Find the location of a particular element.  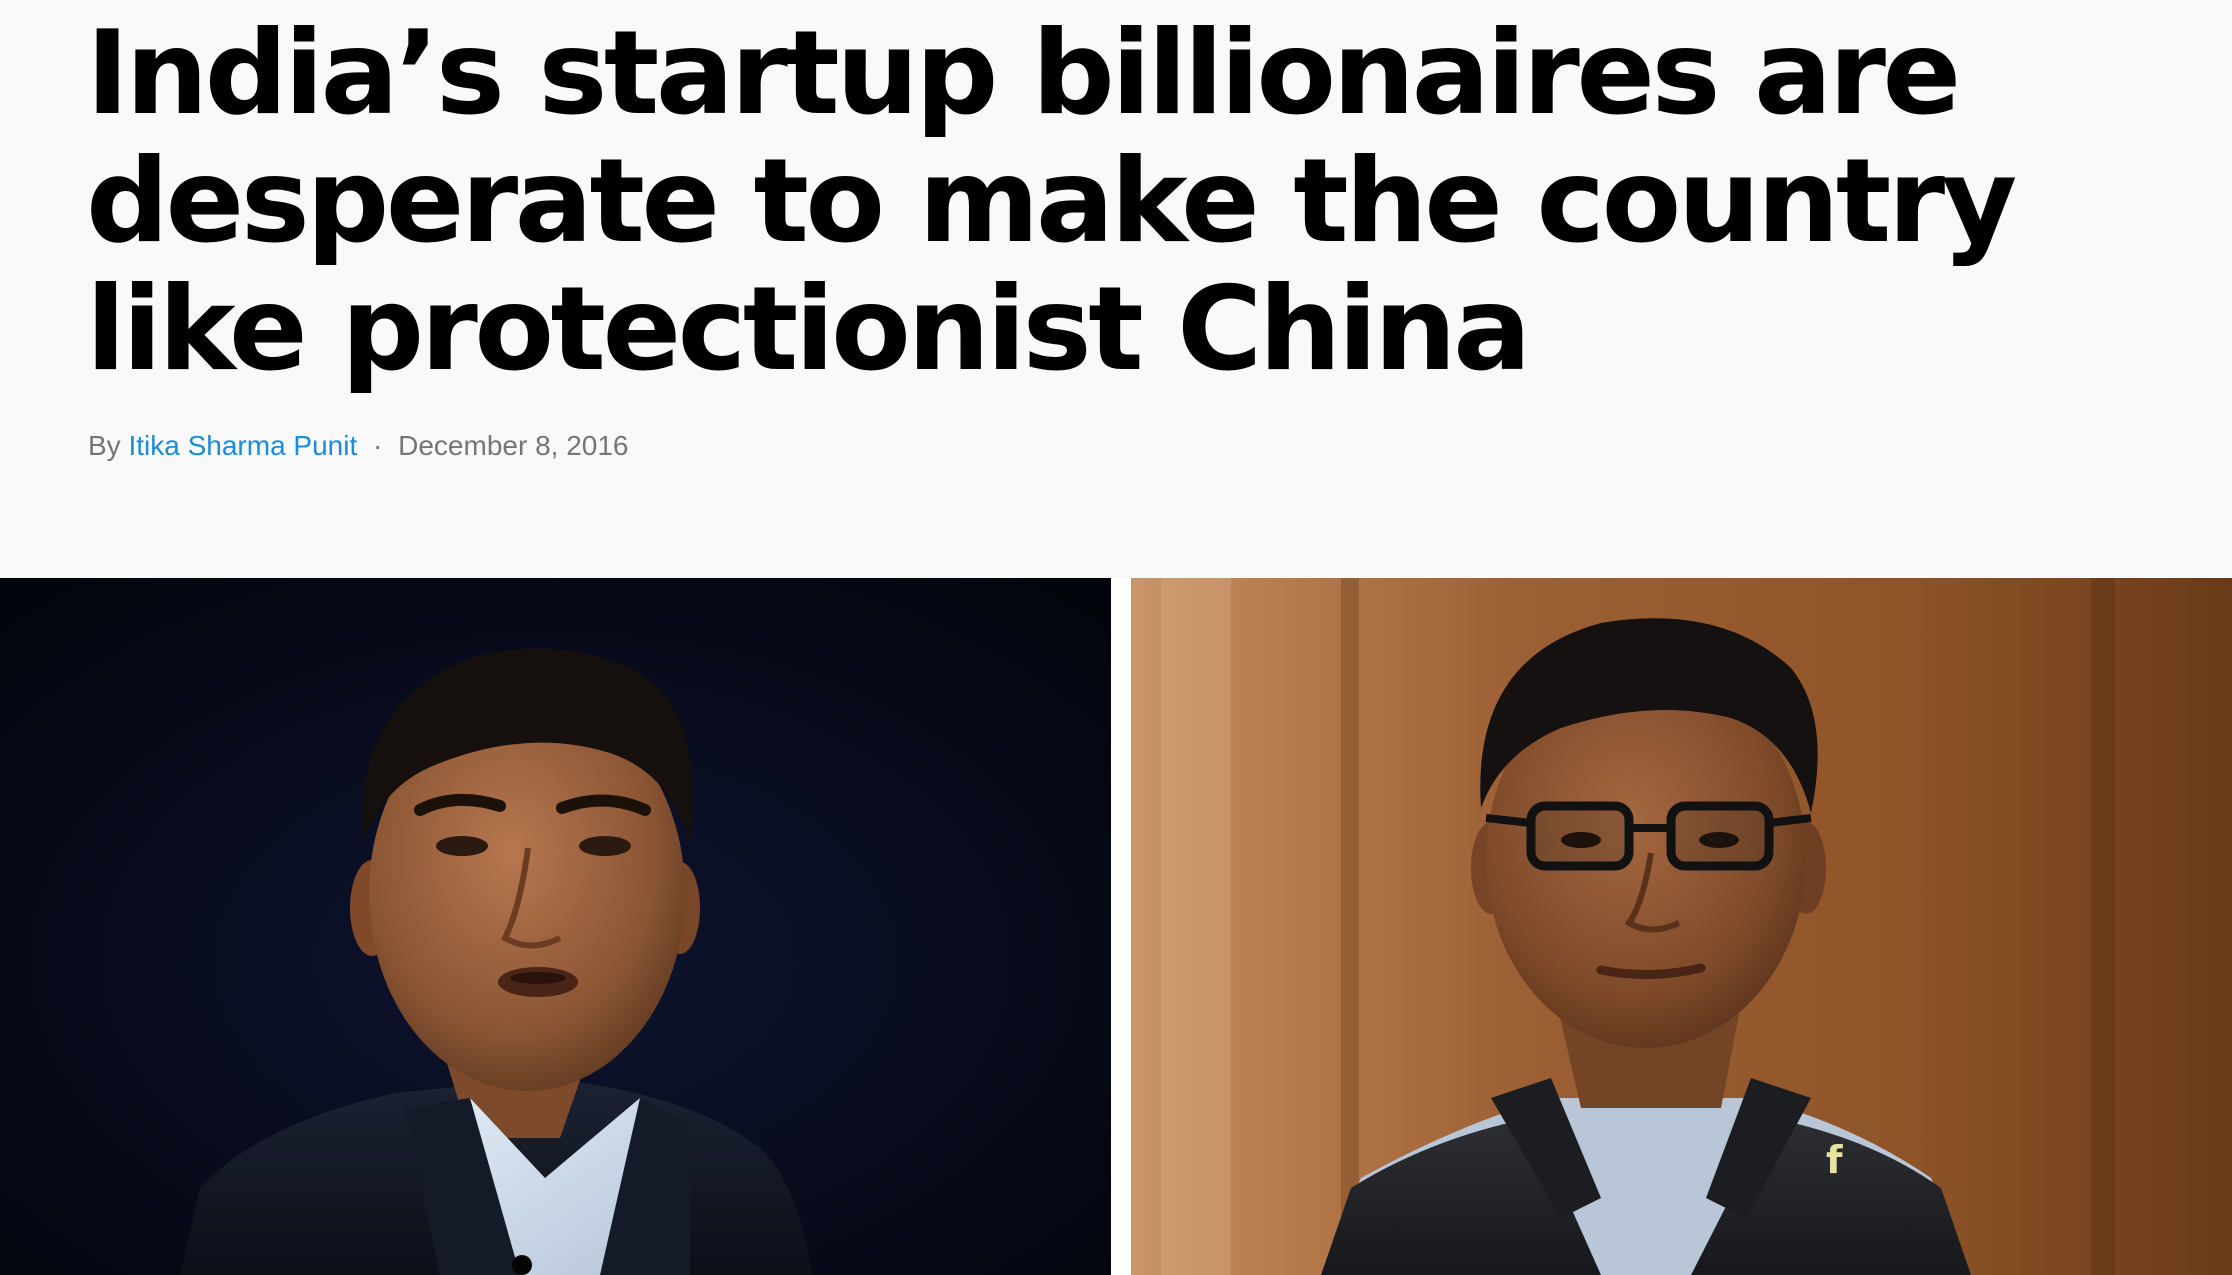

svg-text: f is located at coordinates (1834, 1160).